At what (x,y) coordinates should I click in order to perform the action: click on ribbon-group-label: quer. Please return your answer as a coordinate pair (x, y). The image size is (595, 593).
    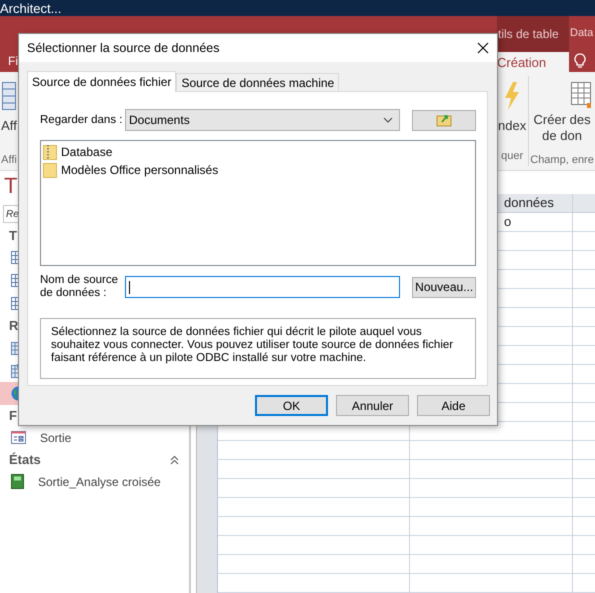
    Looking at the image, I should click on (512, 157).